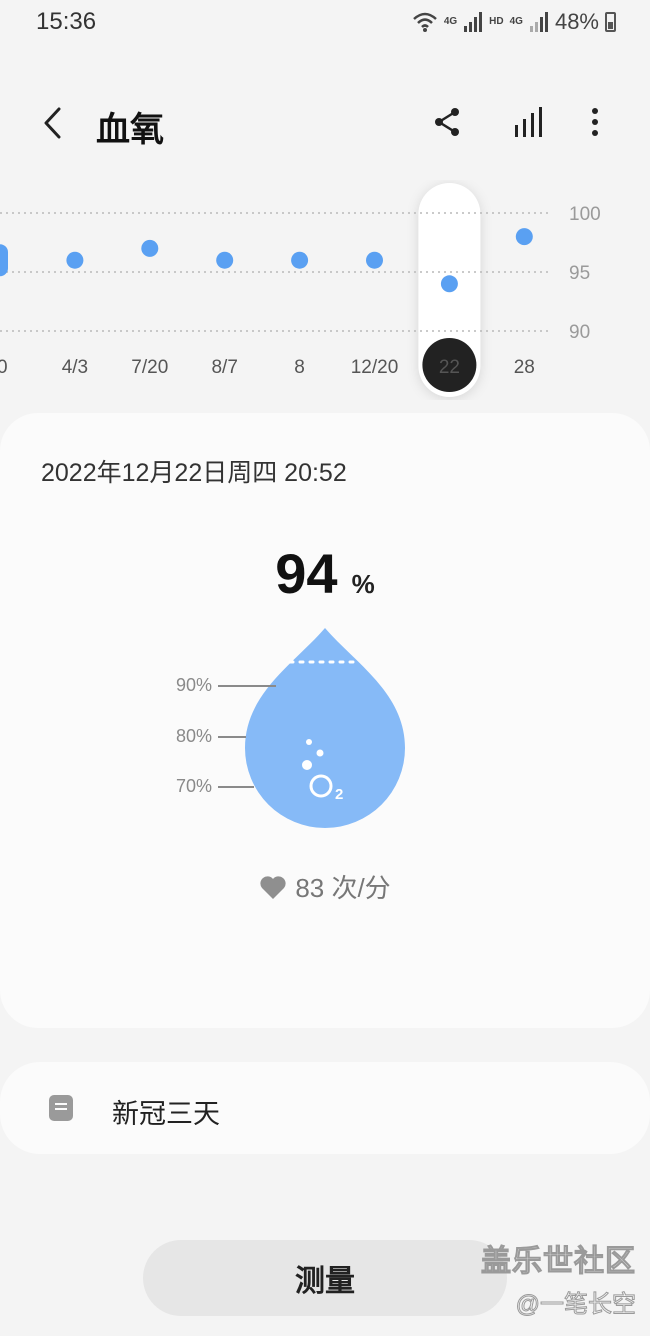 The width and height of the screenshot is (650, 1336). Describe the element at coordinates (325, 22) in the screenshot. I see `status-bar: 15:36 4G HD 4G 48%` at that location.